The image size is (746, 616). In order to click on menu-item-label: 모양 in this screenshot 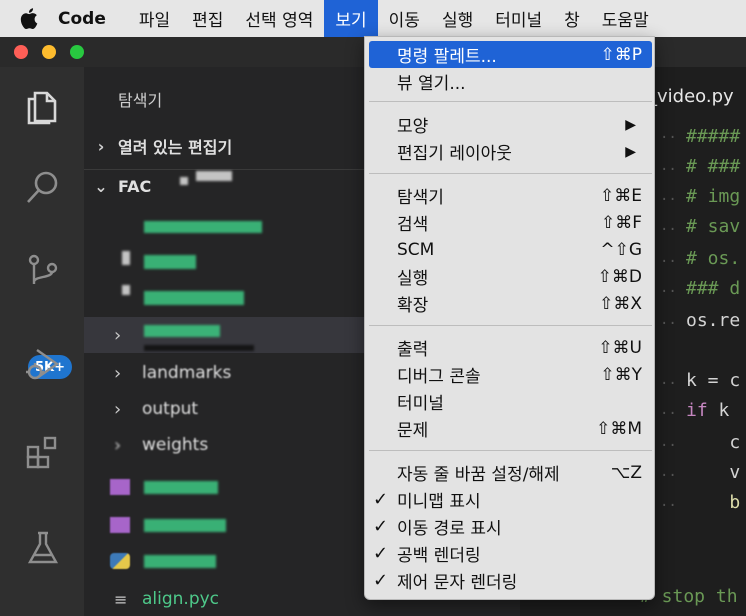, I will do `click(413, 127)`.